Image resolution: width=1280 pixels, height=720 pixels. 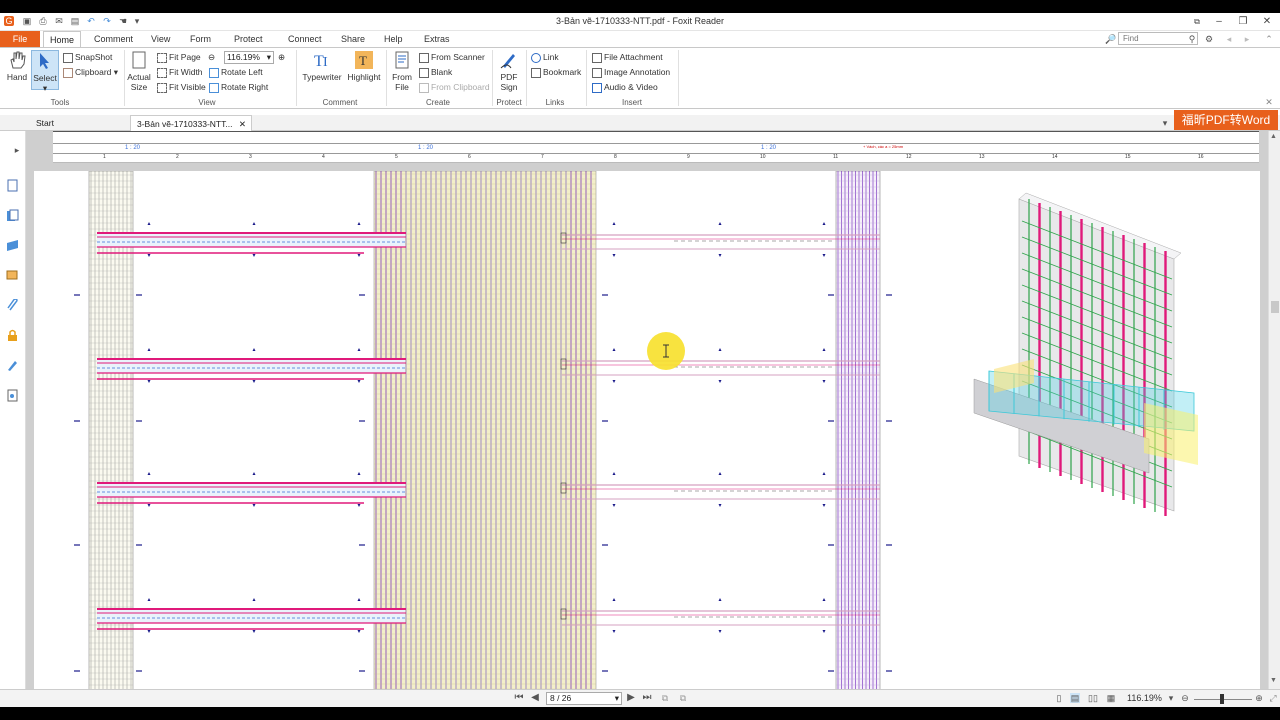 I want to click on fullscreen-icon: ⤢, so click(x=1273, y=698).